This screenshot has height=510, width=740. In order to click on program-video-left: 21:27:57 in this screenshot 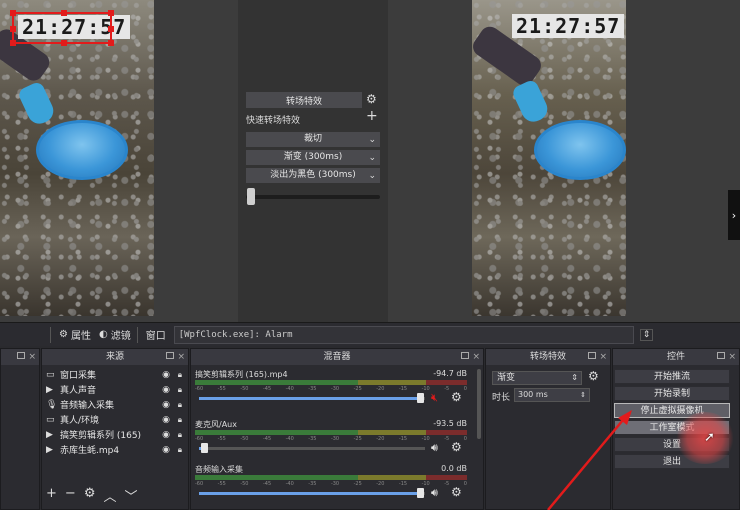, I will do `click(77, 158)`.